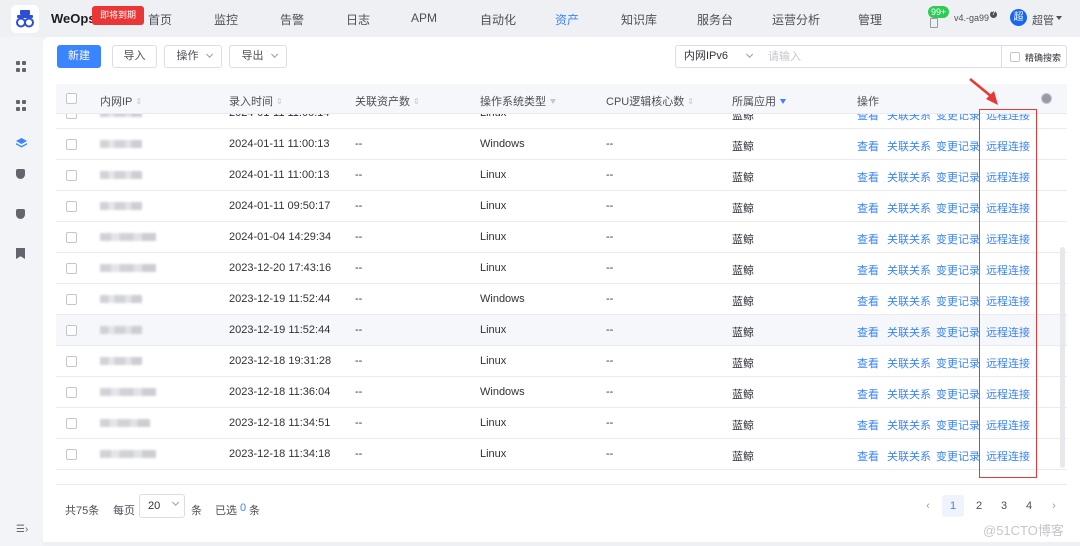 The image size is (1080, 546). Describe the element at coordinates (928, 506) in the screenshot. I see `prev-page-button: ‹` at that location.